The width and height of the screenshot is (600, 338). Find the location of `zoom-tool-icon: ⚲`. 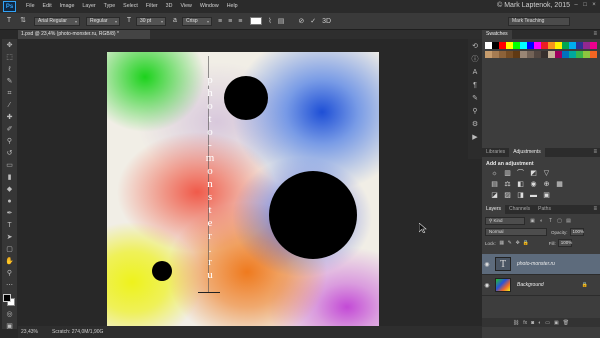

zoom-tool-icon: ⚲ is located at coordinates (9, 273).